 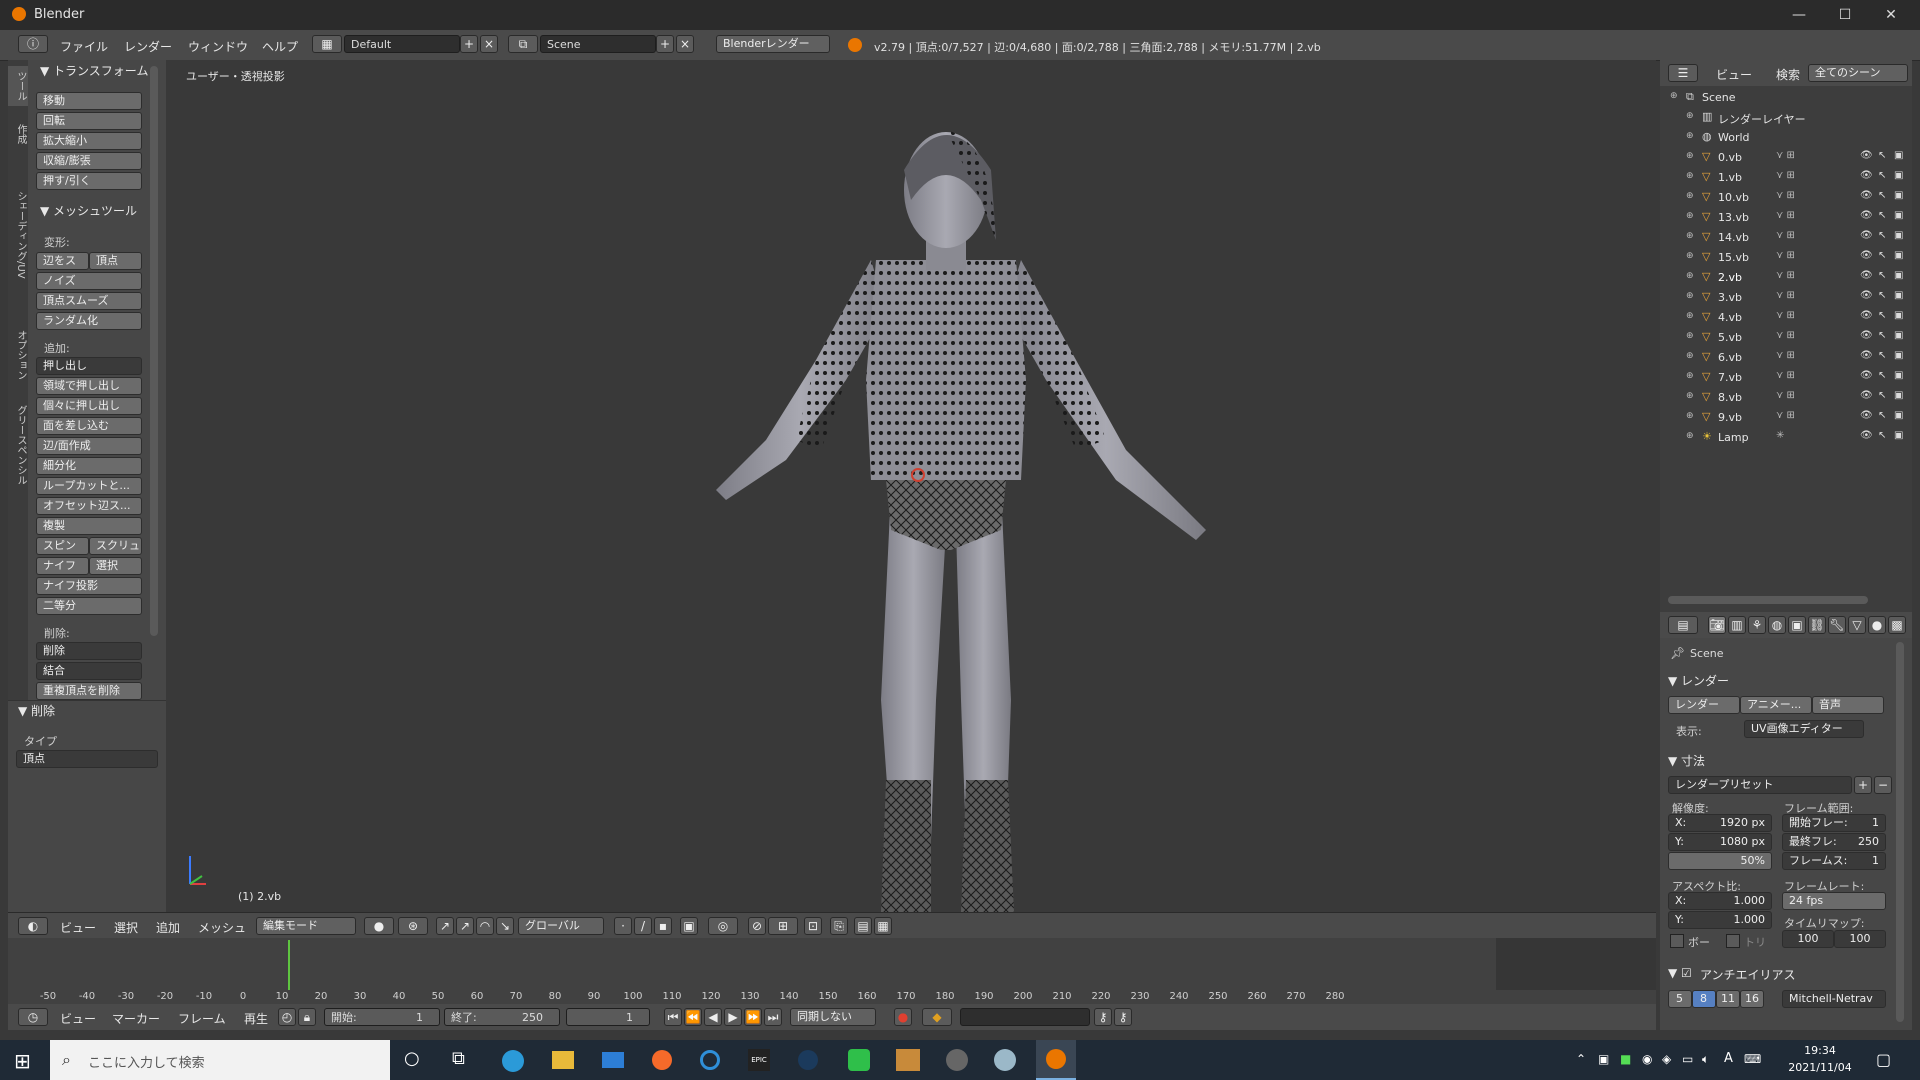 I want to click on current-frame-field: 1, so click(x=608, y=1017).